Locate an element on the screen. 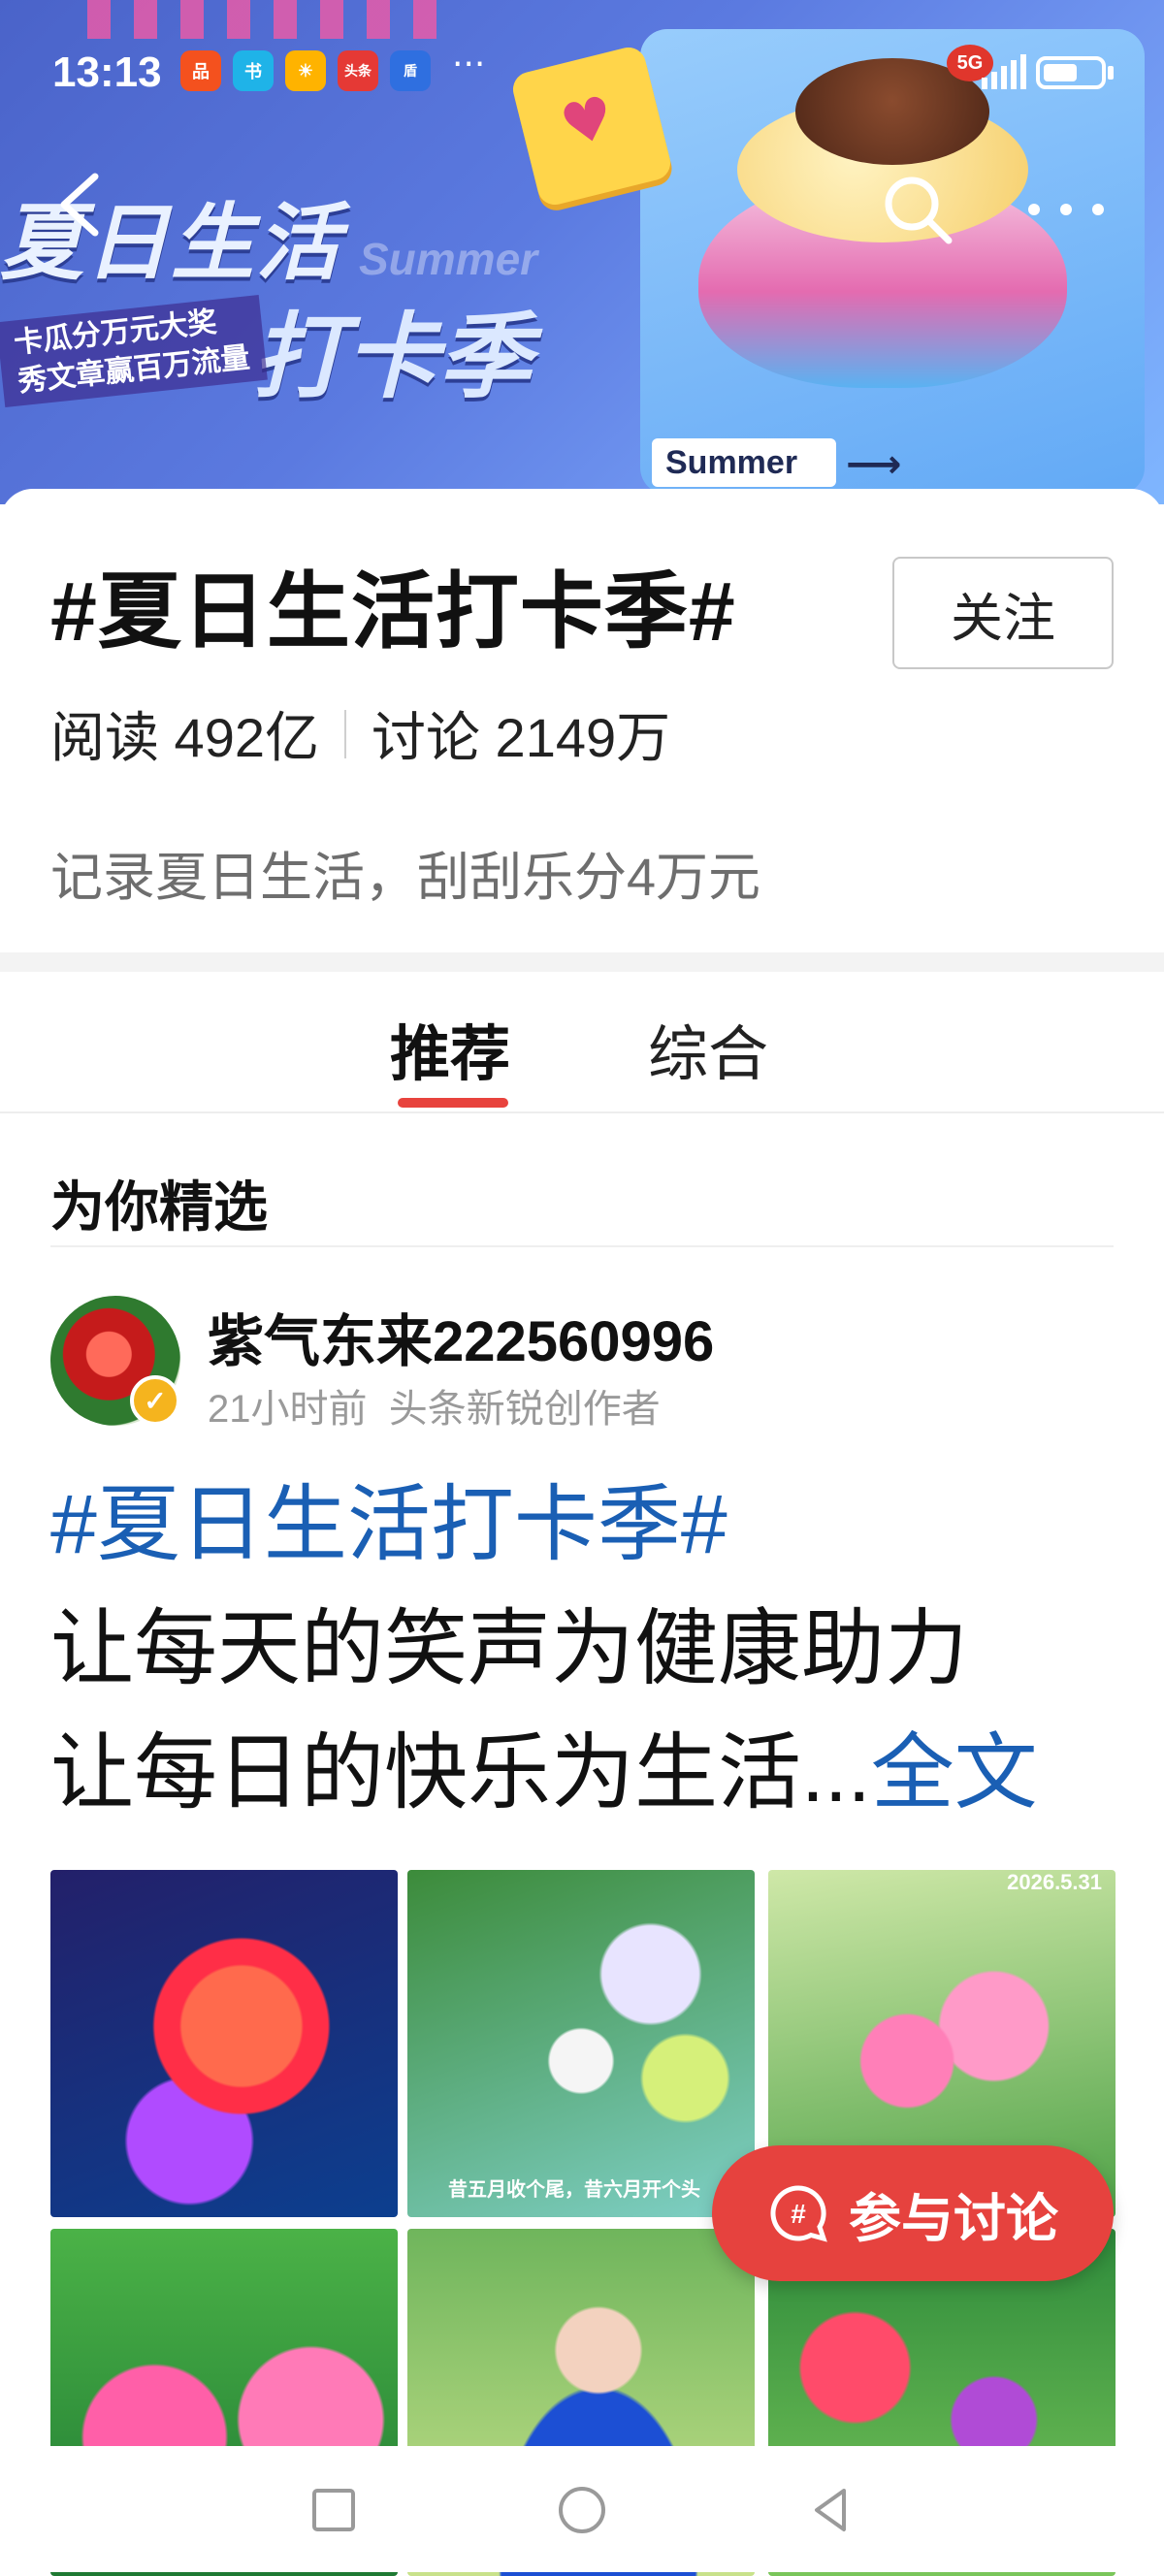  join-discussion-button: # 参与讨论 is located at coordinates (913, 2213).